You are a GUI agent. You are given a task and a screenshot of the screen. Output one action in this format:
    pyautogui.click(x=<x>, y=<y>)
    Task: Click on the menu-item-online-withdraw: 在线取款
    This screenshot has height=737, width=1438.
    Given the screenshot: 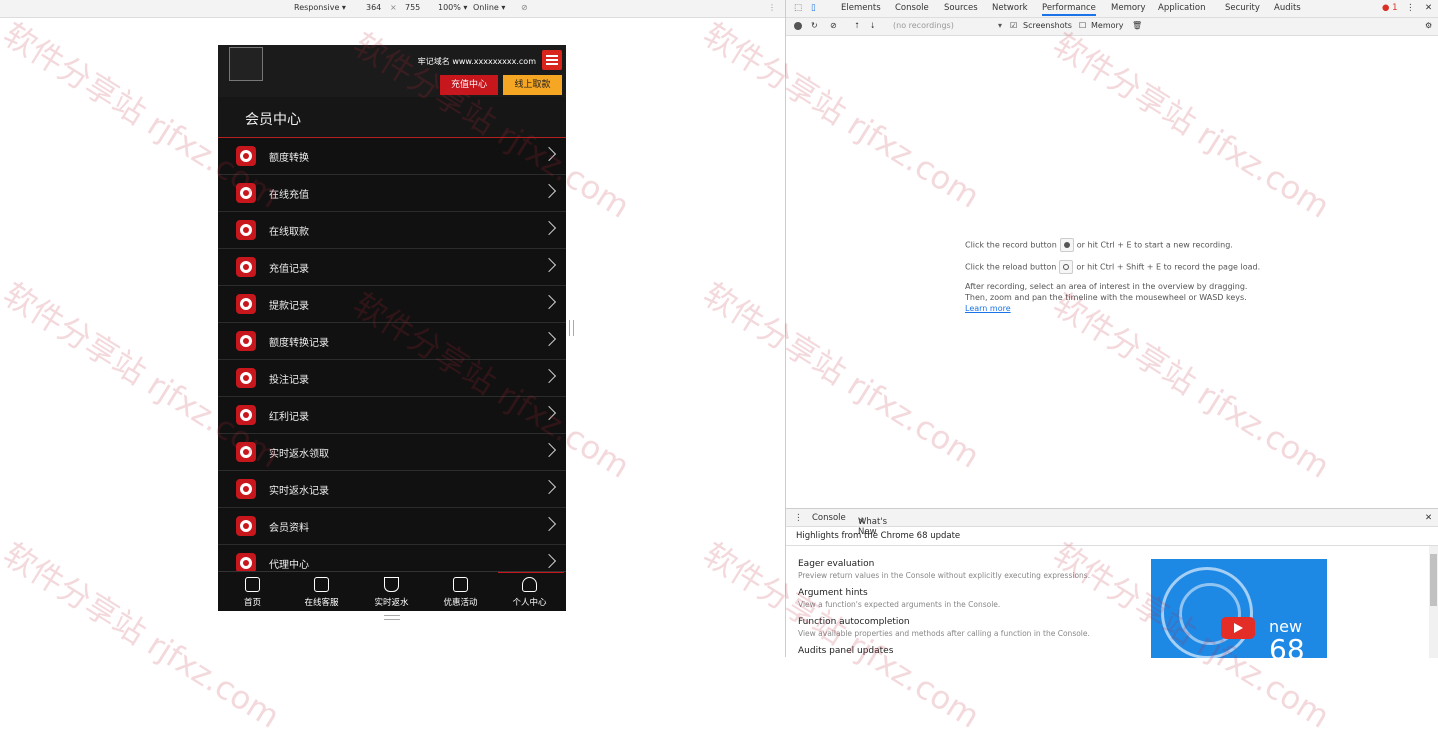 What is the action you would take?
    pyautogui.click(x=392, y=230)
    